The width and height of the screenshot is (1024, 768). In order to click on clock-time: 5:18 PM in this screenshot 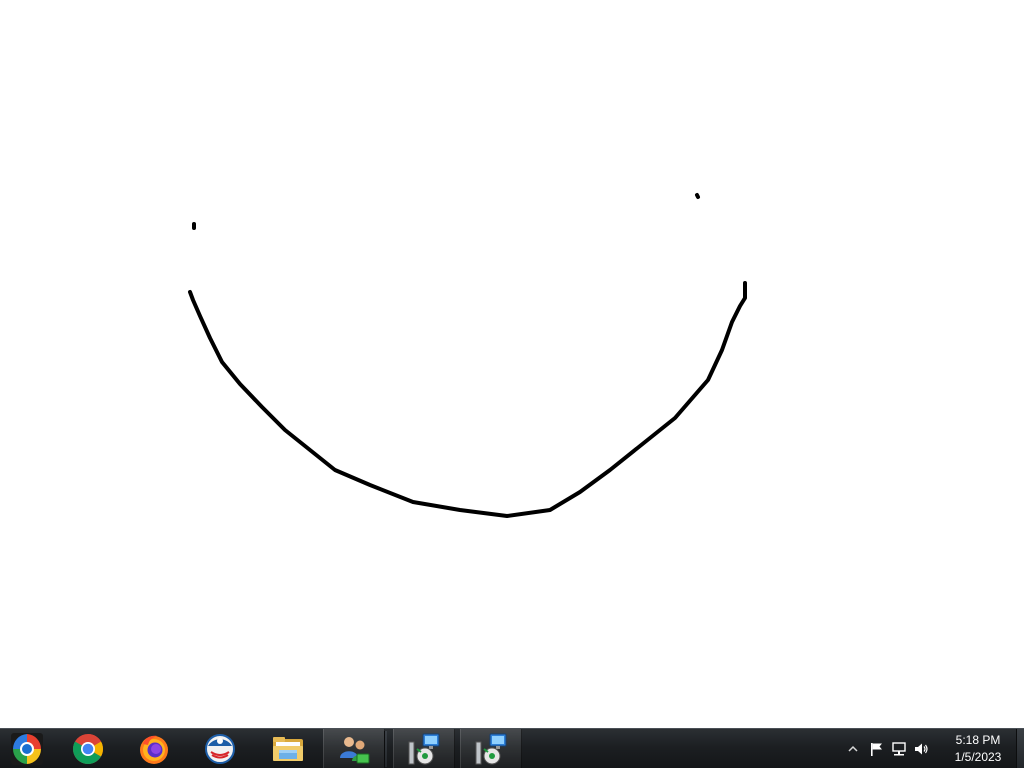, I will do `click(978, 740)`.